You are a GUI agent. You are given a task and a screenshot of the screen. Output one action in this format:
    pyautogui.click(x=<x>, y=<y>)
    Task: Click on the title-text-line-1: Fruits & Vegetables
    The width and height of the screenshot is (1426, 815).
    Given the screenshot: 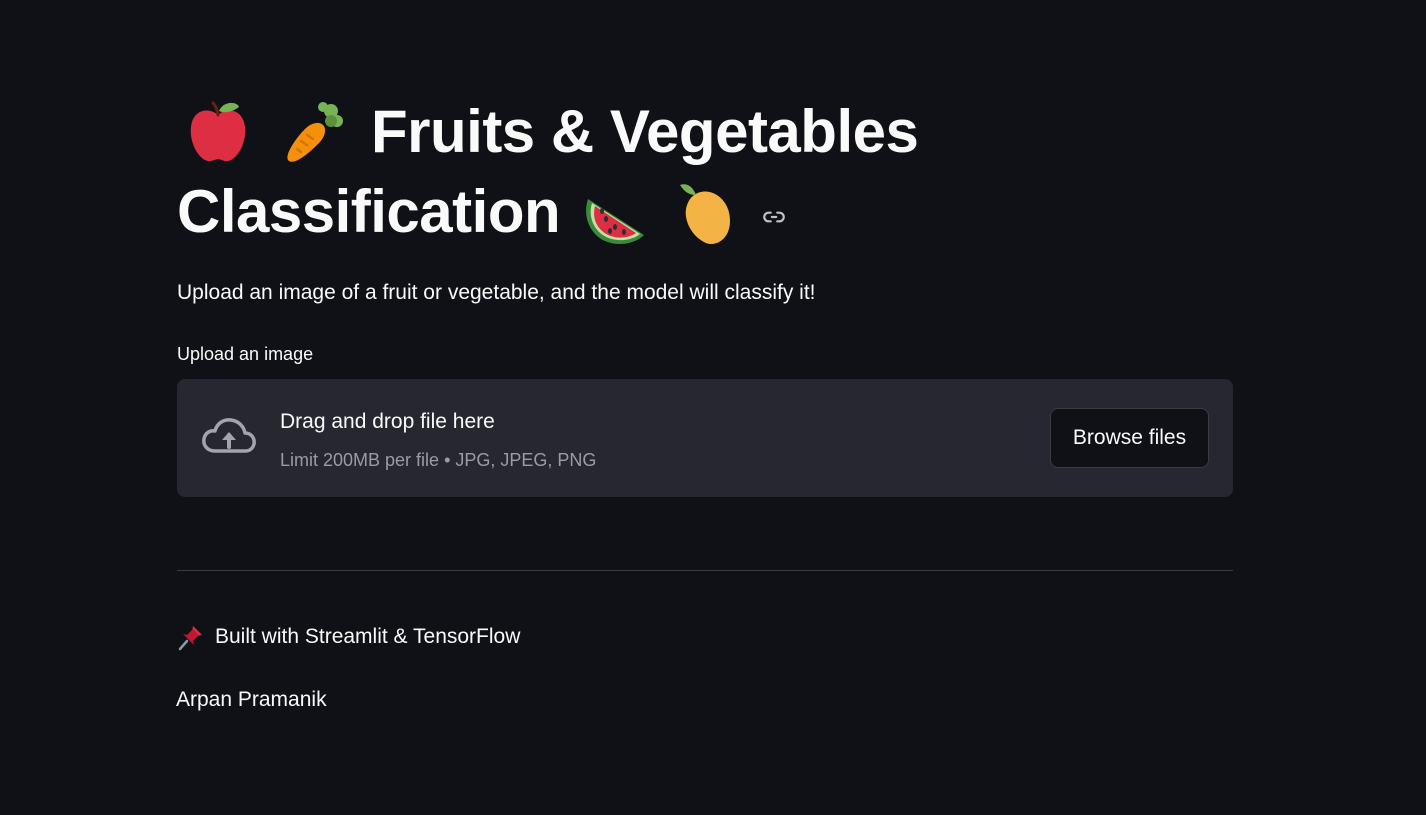 What is the action you would take?
    pyautogui.click(x=645, y=131)
    